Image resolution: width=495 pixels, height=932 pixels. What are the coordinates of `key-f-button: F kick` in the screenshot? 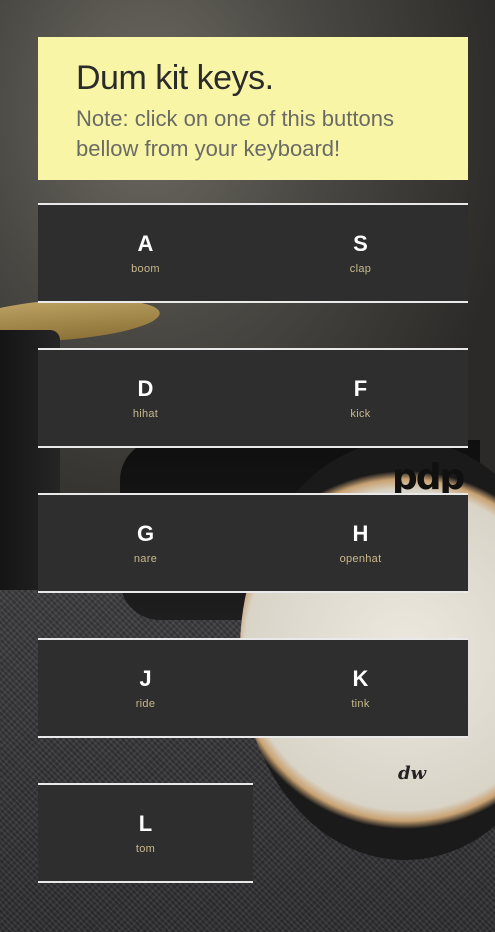 It's located at (360, 398).